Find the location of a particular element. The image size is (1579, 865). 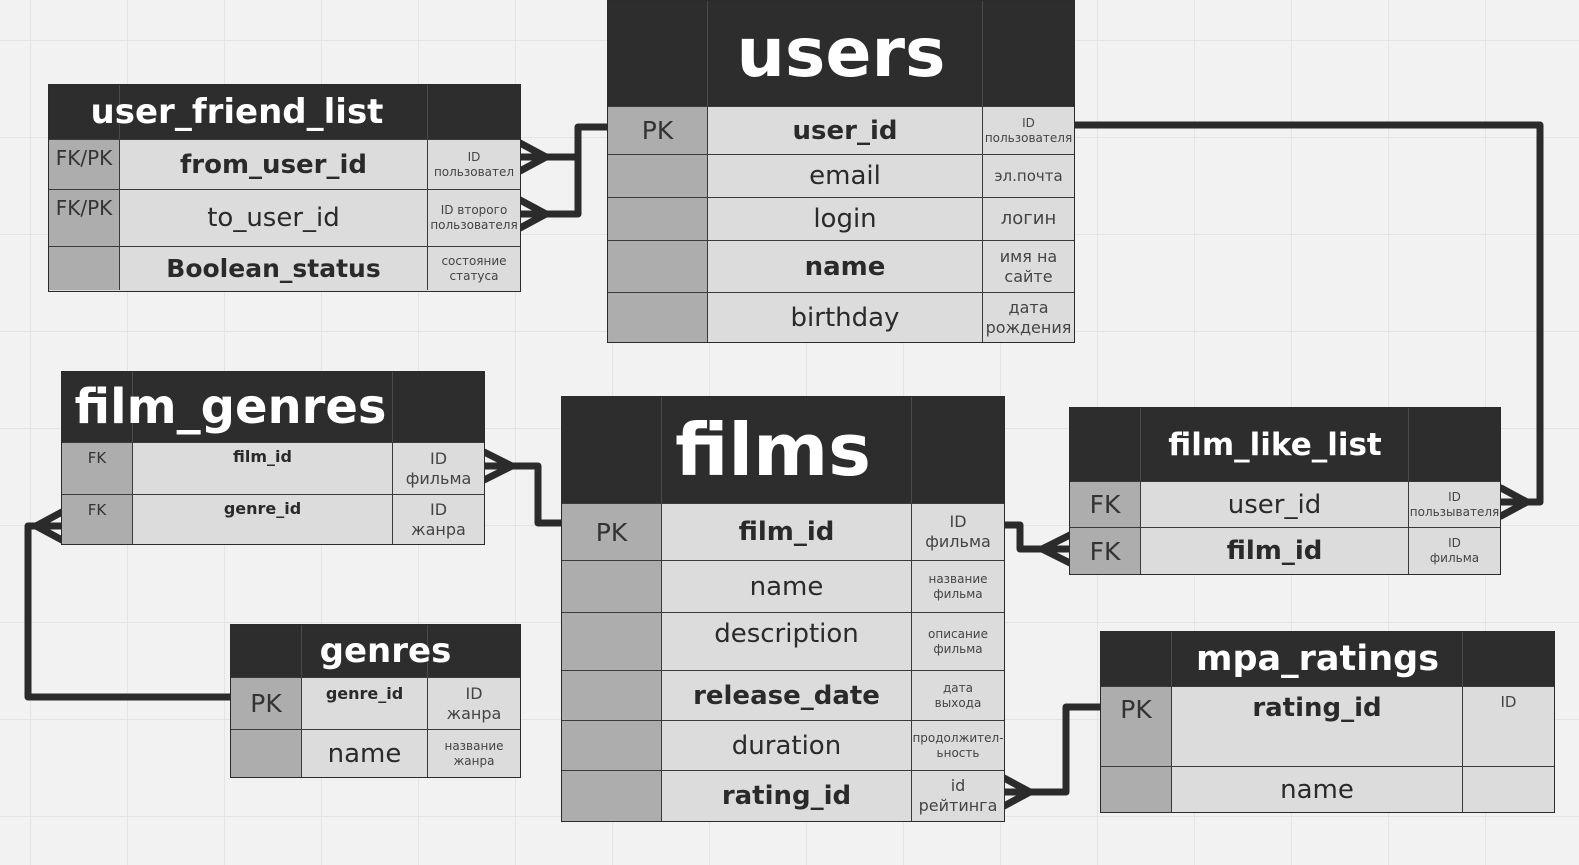

table-row: rating_id id рейтинга is located at coordinates (783, 795).